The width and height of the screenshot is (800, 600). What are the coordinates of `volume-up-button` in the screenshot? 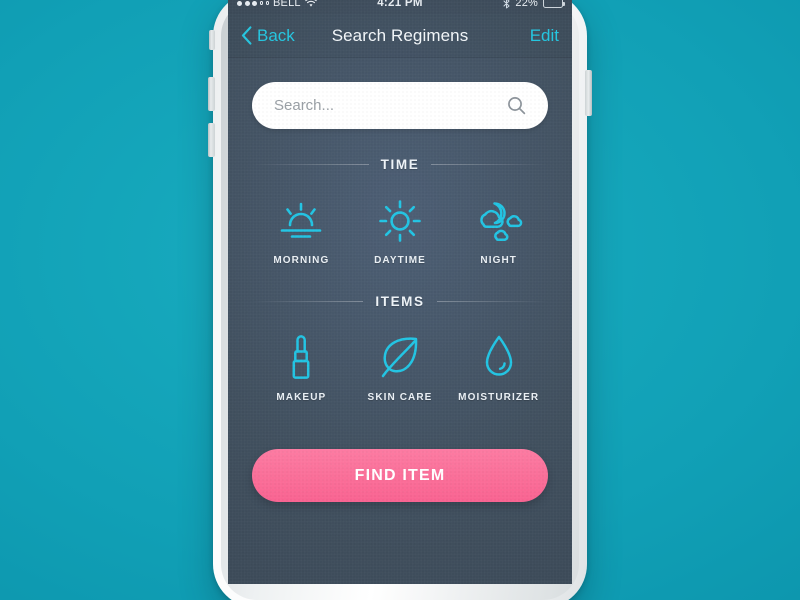 It's located at (211, 94).